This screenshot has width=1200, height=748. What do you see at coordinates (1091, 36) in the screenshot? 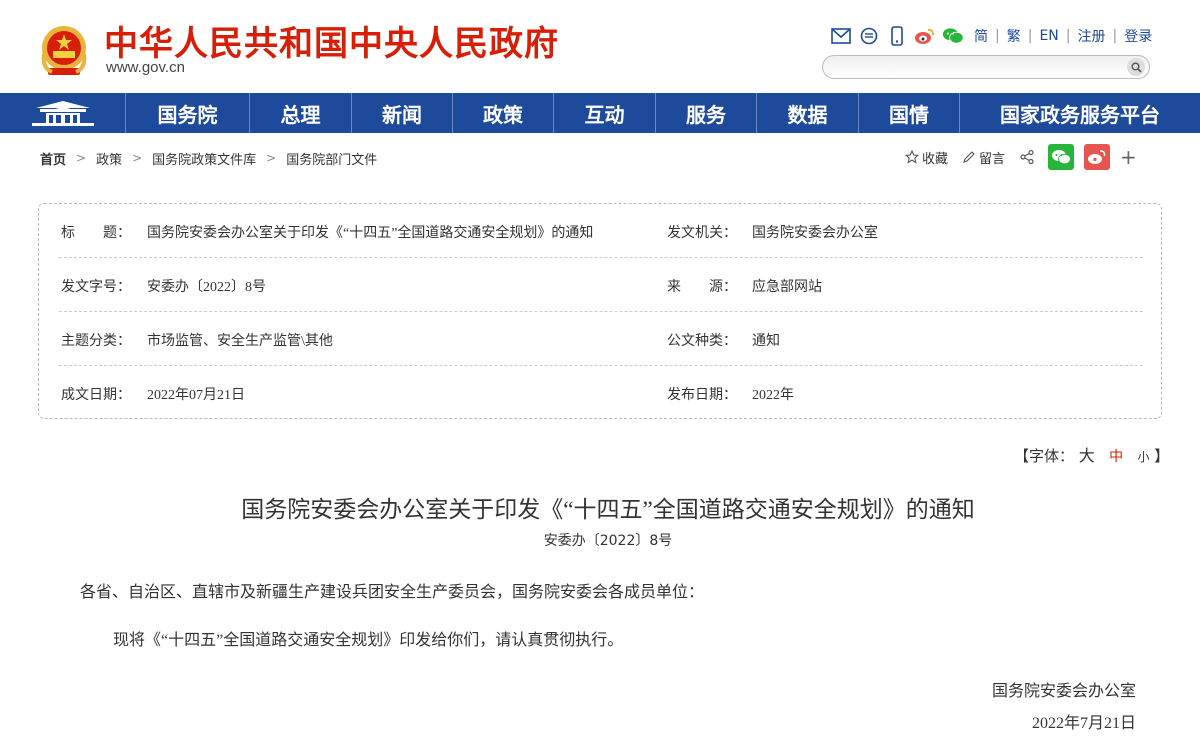
I see `link-register: 注册` at bounding box center [1091, 36].